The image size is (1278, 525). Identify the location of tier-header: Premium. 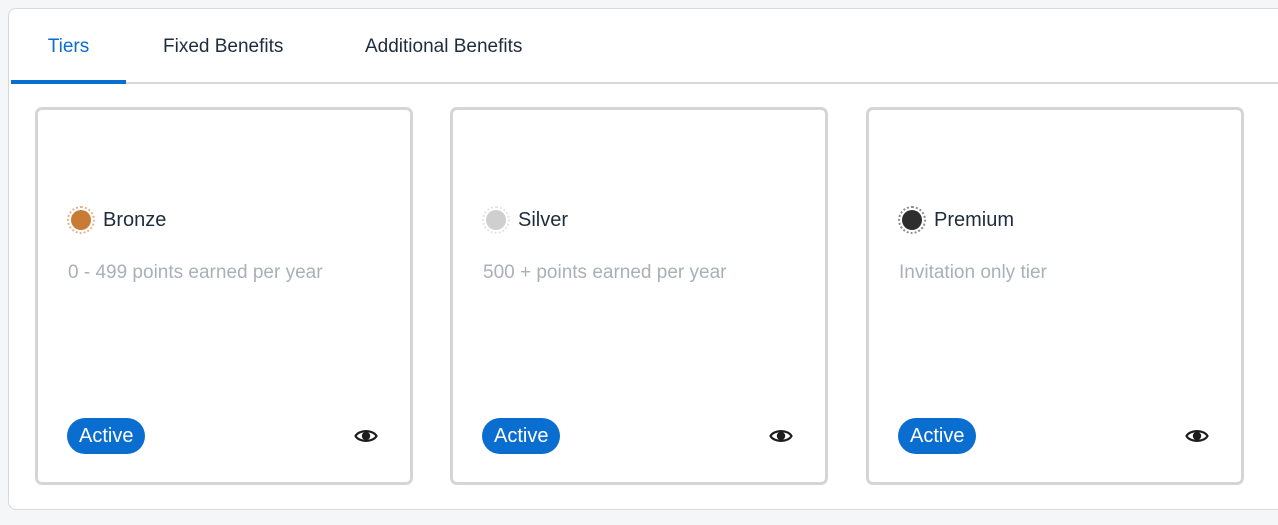
(956, 220).